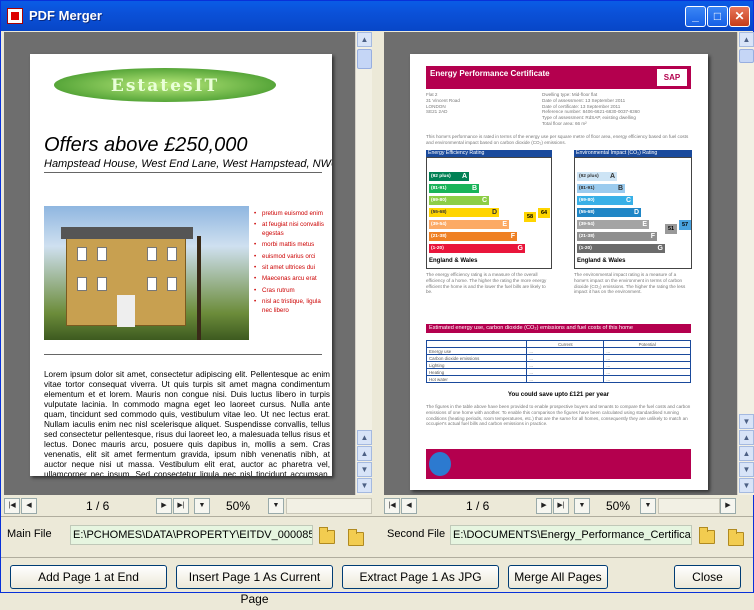 The height and width of the screenshot is (610, 754). I want to click on list-item: euismod varius orci, so click(291, 257).